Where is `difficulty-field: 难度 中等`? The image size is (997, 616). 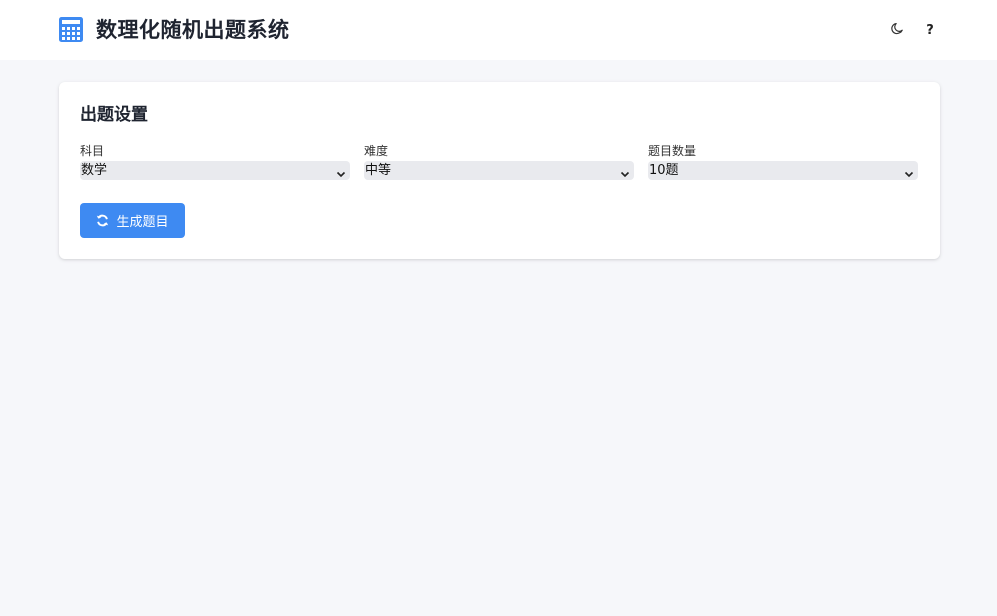
difficulty-field: 难度 中等 is located at coordinates (499, 161).